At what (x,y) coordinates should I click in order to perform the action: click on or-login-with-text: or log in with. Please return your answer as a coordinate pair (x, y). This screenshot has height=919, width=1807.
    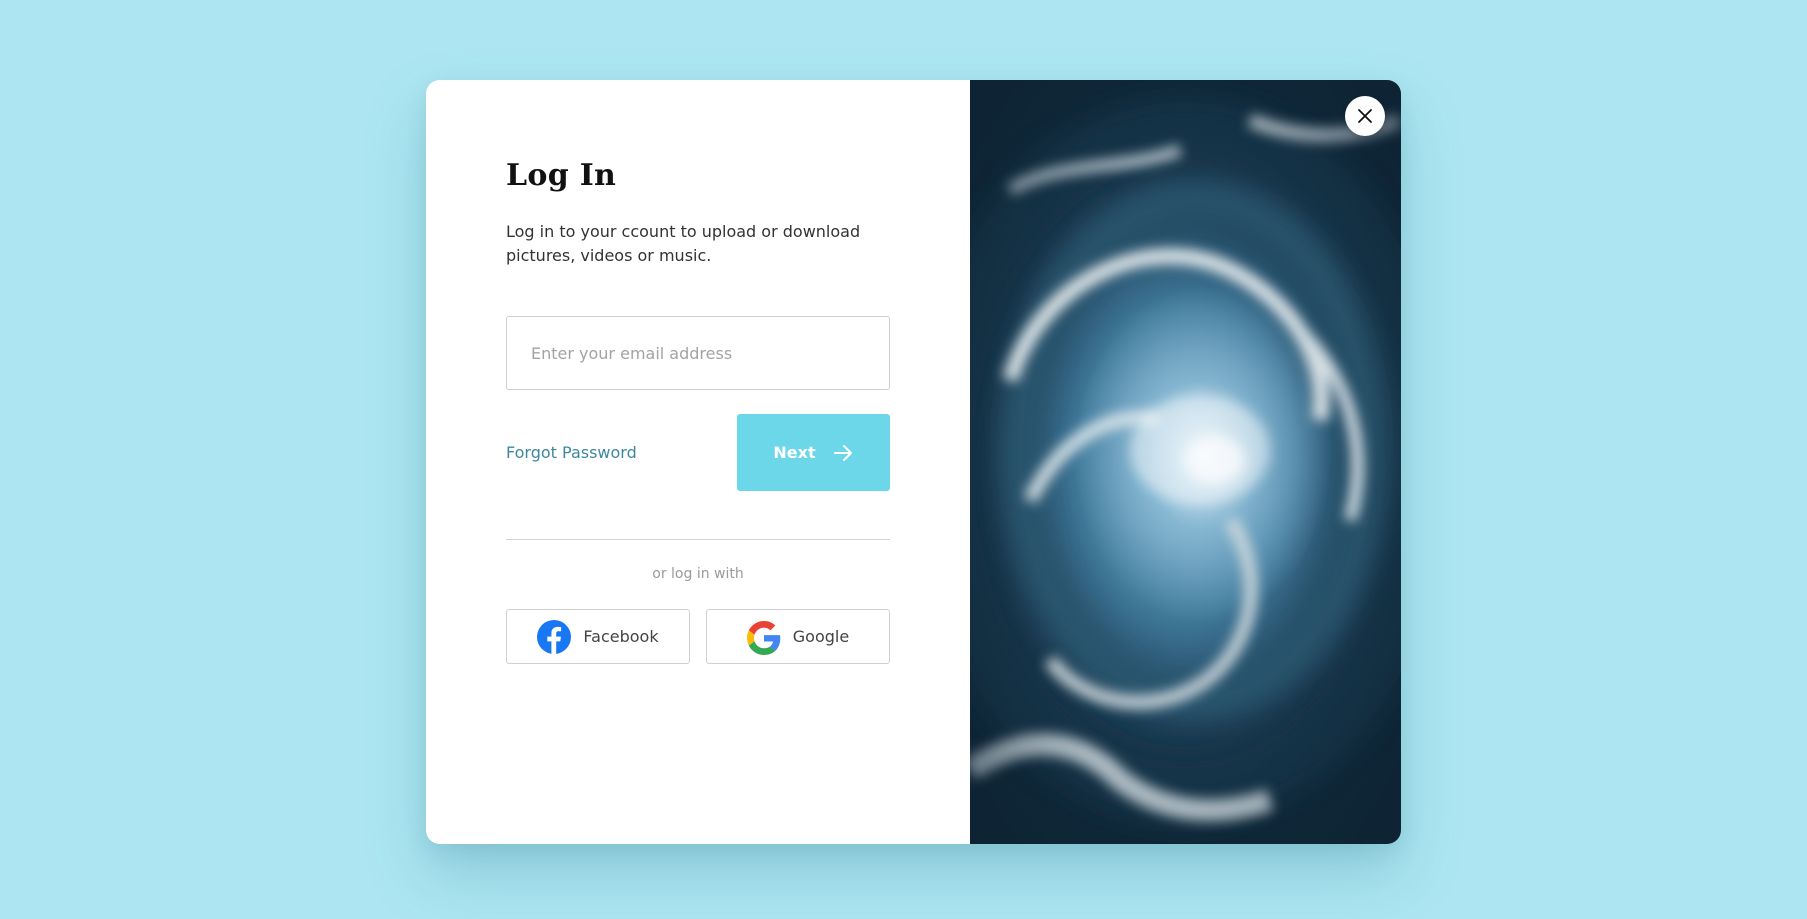
    Looking at the image, I should click on (698, 574).